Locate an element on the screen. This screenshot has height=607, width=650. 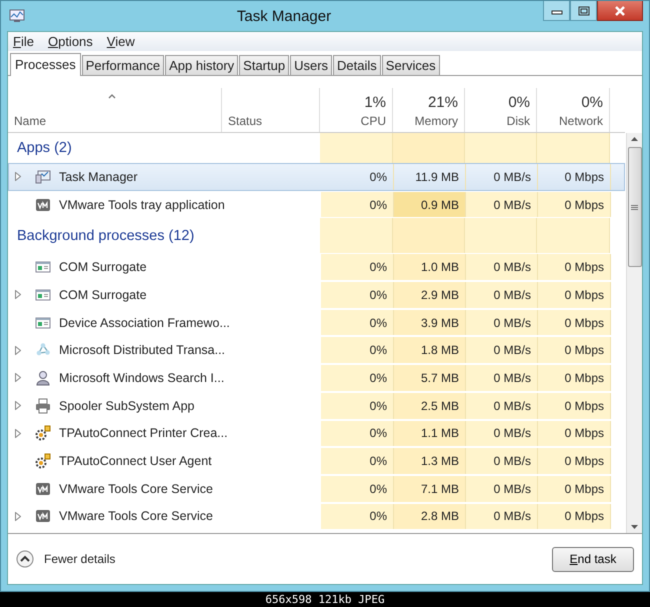
group-title: Background processes (12) is located at coordinates (105, 236).